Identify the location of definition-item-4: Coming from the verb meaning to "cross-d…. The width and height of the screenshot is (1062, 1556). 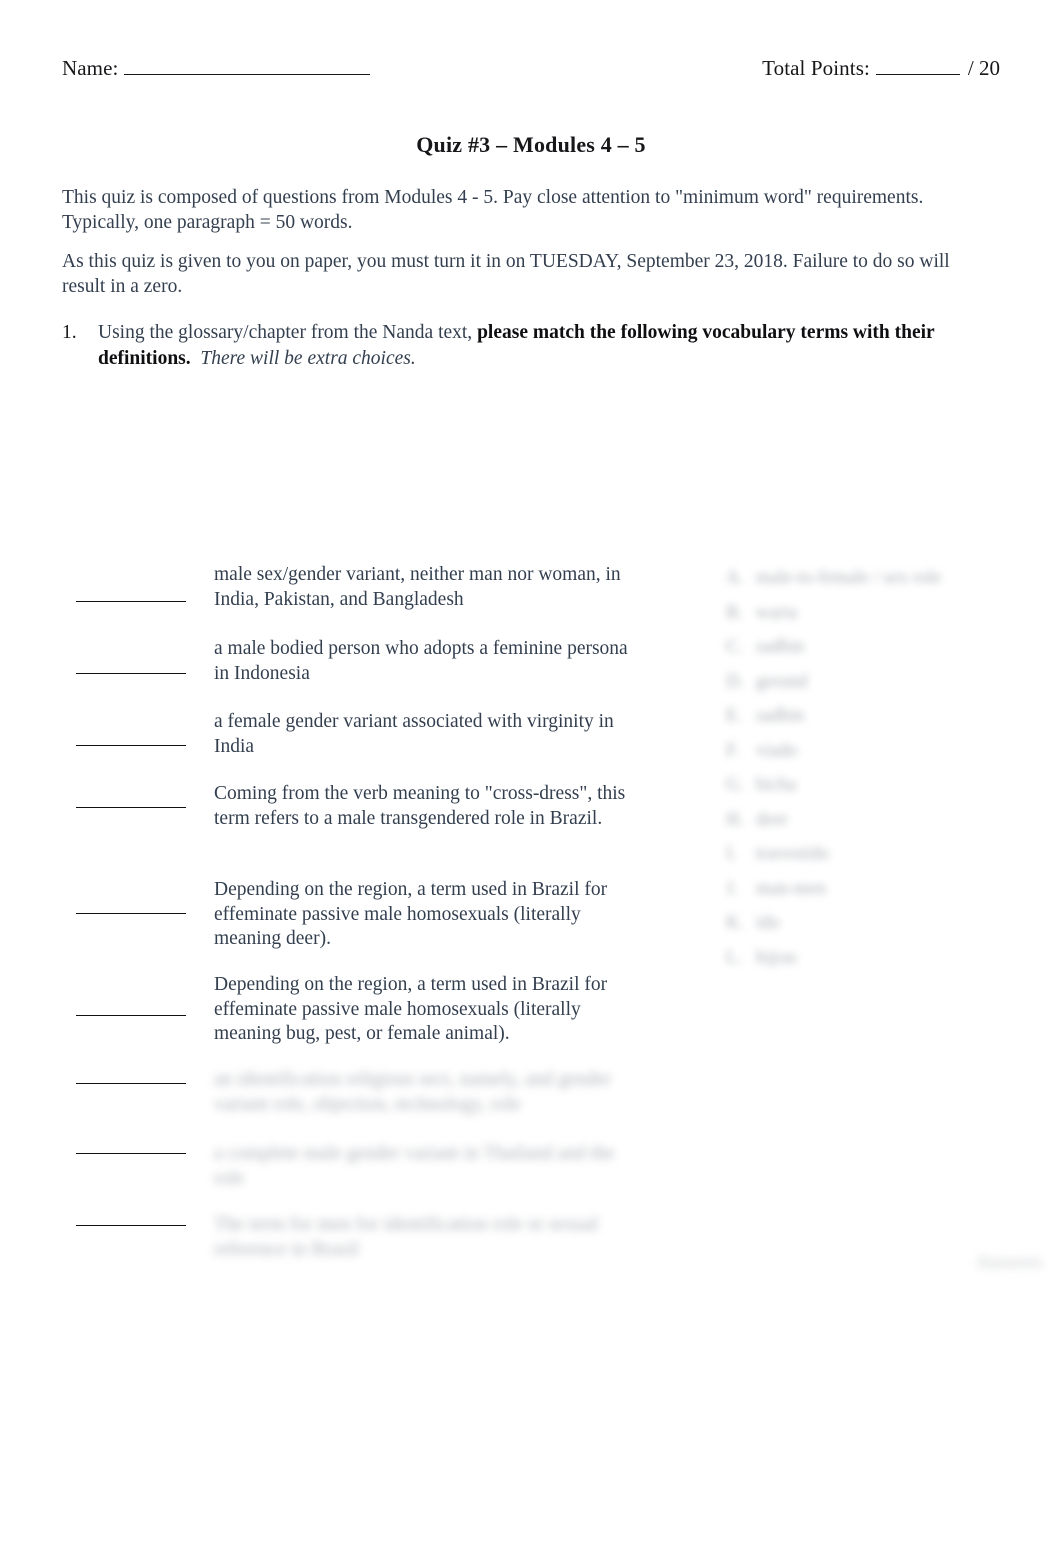
(420, 806).